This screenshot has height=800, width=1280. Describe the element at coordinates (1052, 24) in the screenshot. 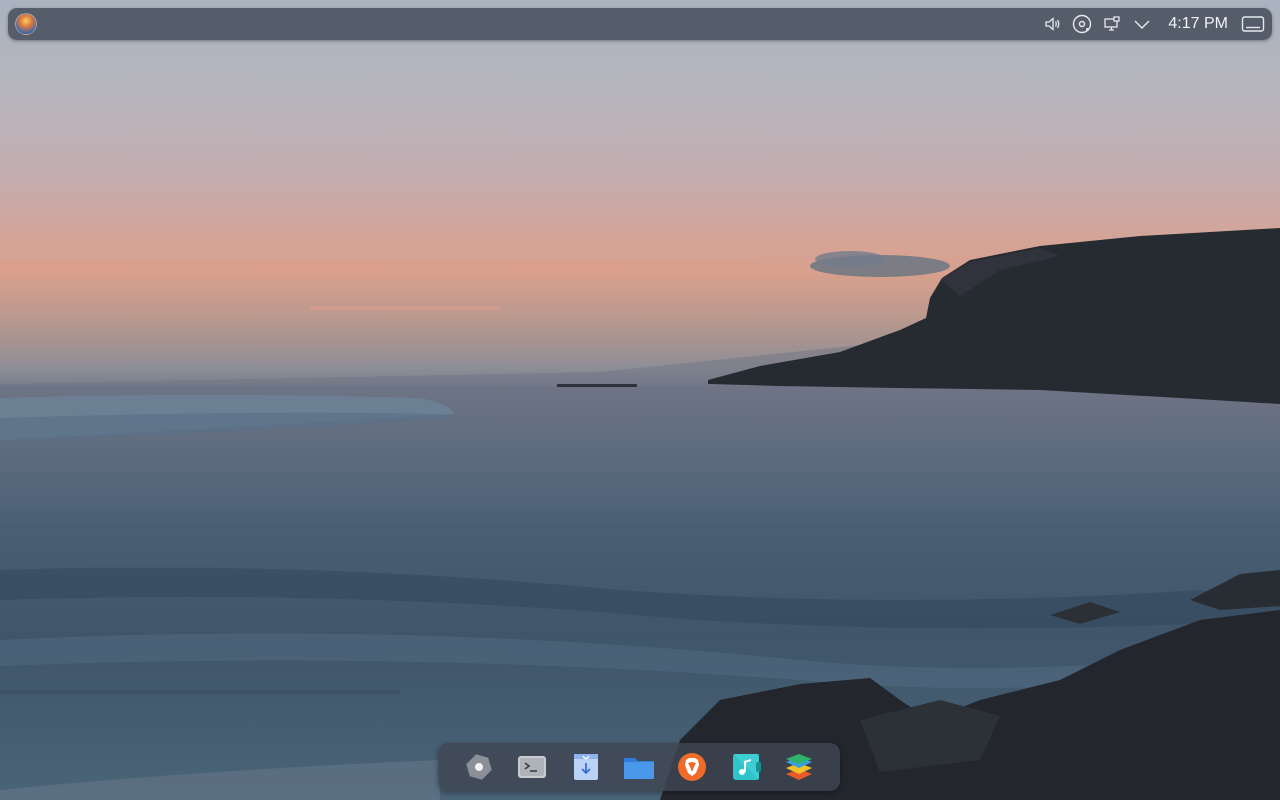

I see `volume-icon` at that location.